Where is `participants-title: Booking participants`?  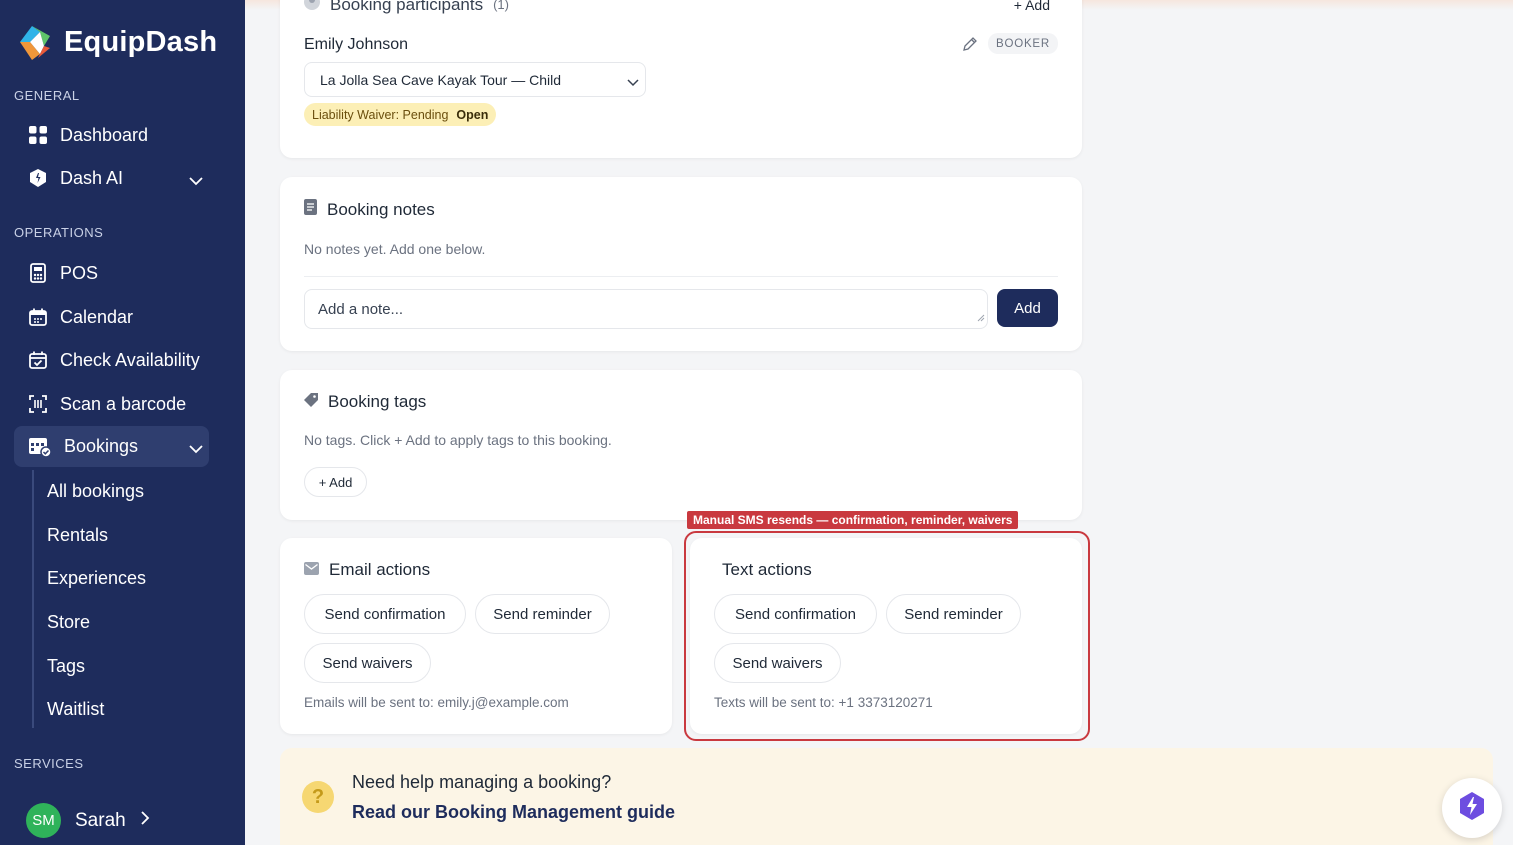
participants-title: Booking participants is located at coordinates (407, 7).